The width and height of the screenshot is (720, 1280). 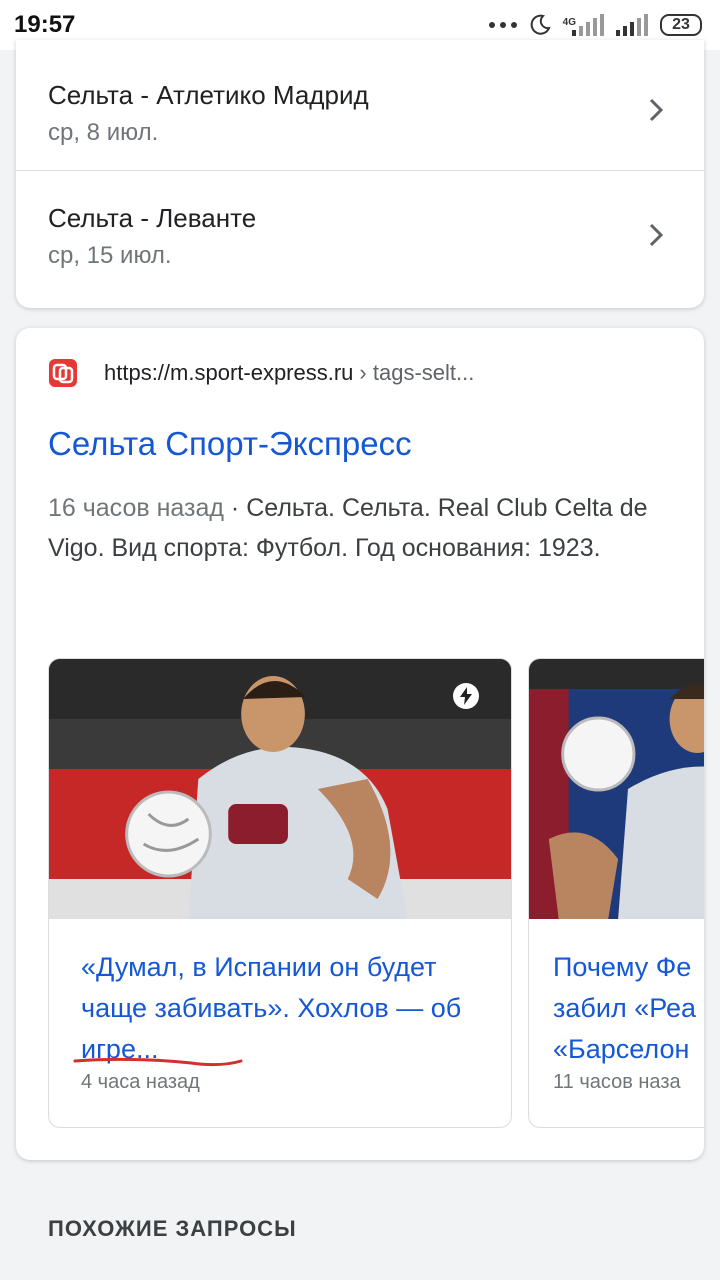 I want to click on more-dots-icon, so click(x=502, y=25).